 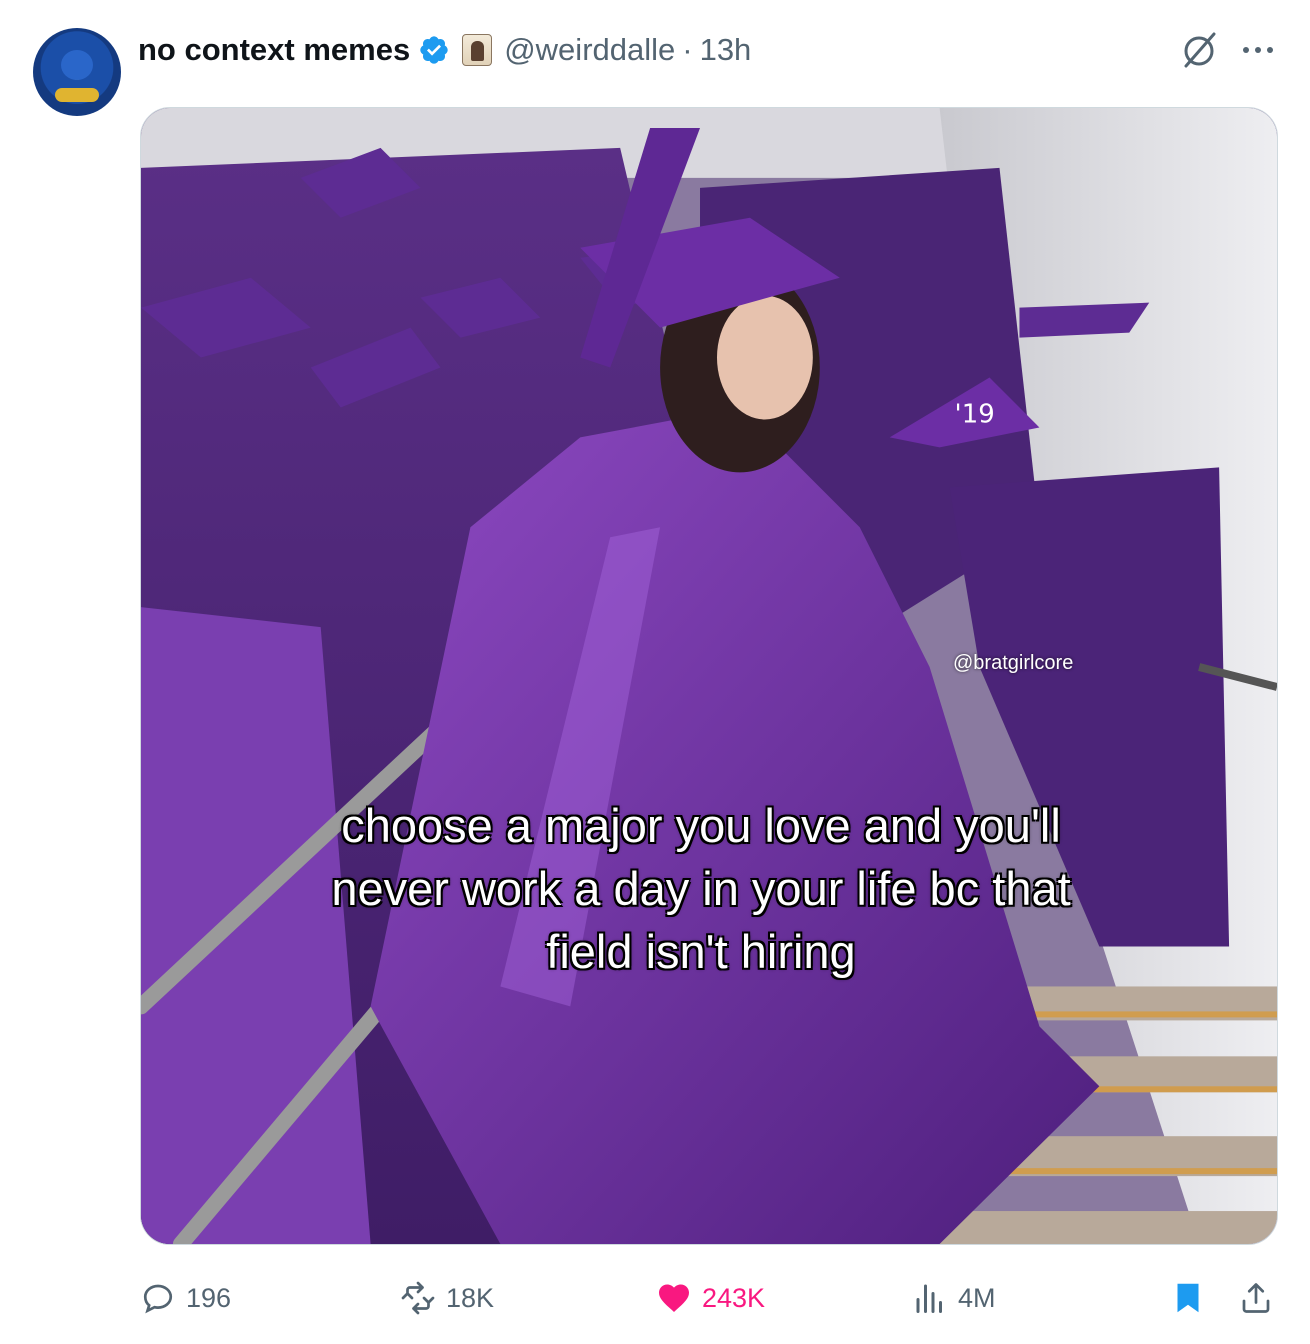 What do you see at coordinates (418, 1298) in the screenshot?
I see `repost-icon` at bounding box center [418, 1298].